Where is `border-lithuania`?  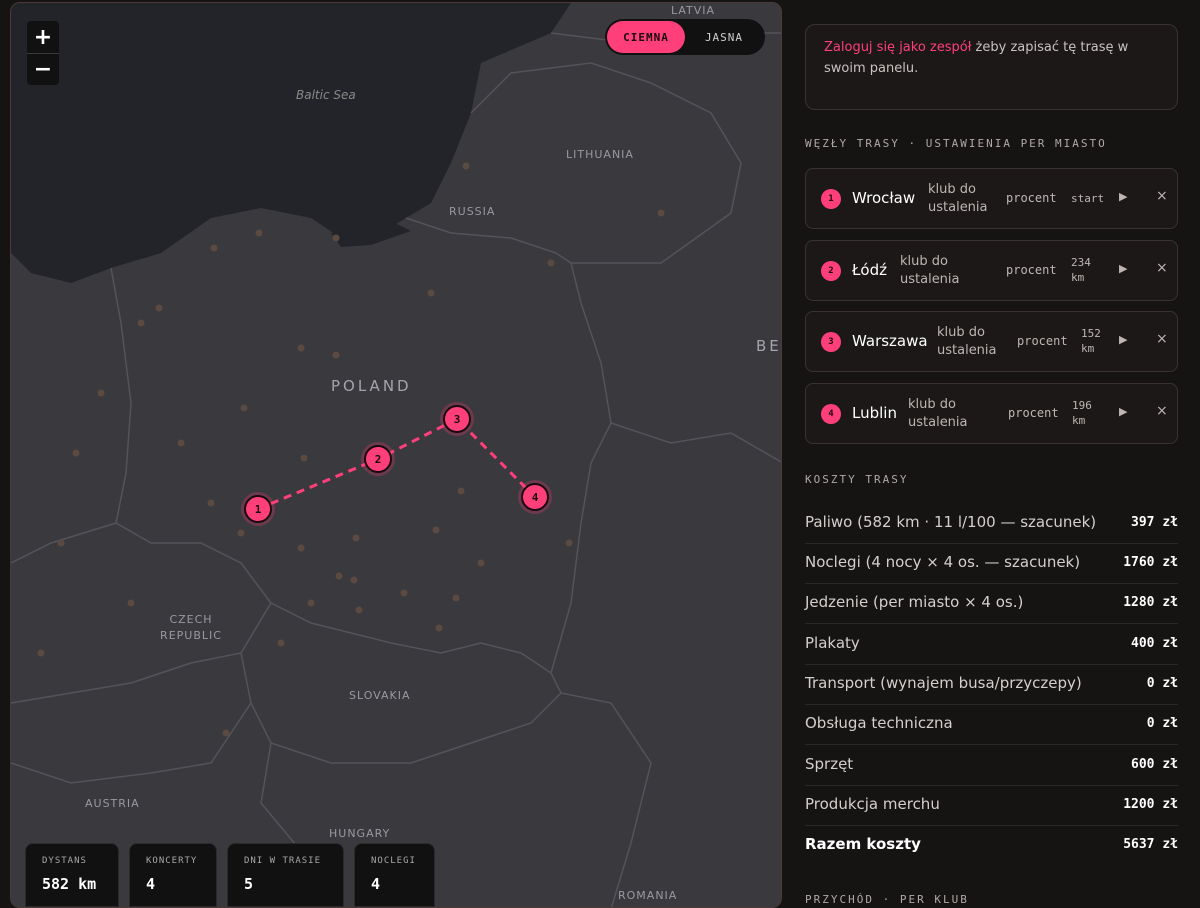
border-lithuania is located at coordinates (606, 163).